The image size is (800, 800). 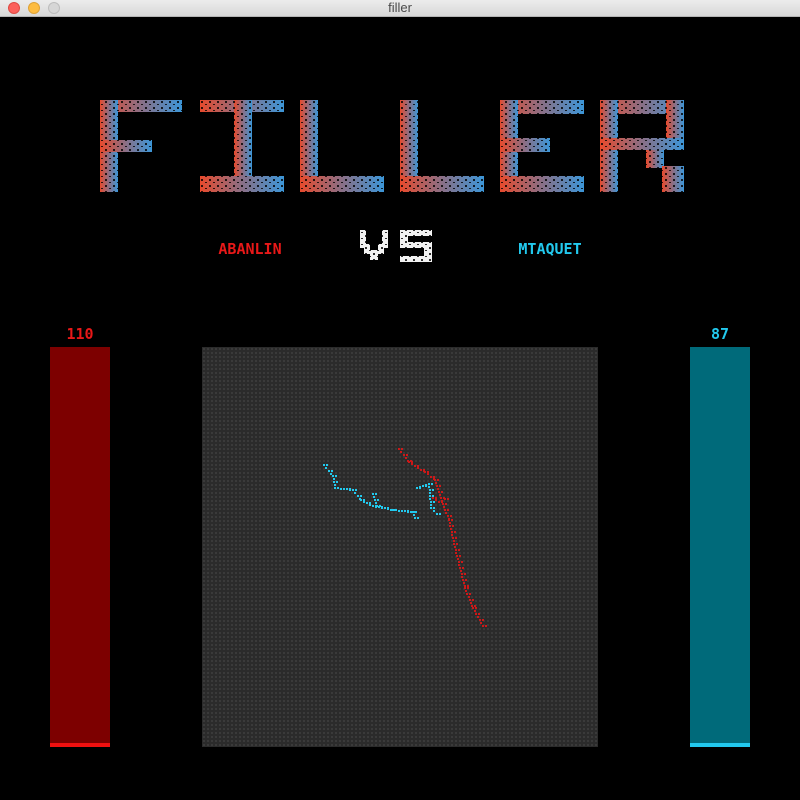 I want to click on vs-letter-v, so click(x=374, y=245).